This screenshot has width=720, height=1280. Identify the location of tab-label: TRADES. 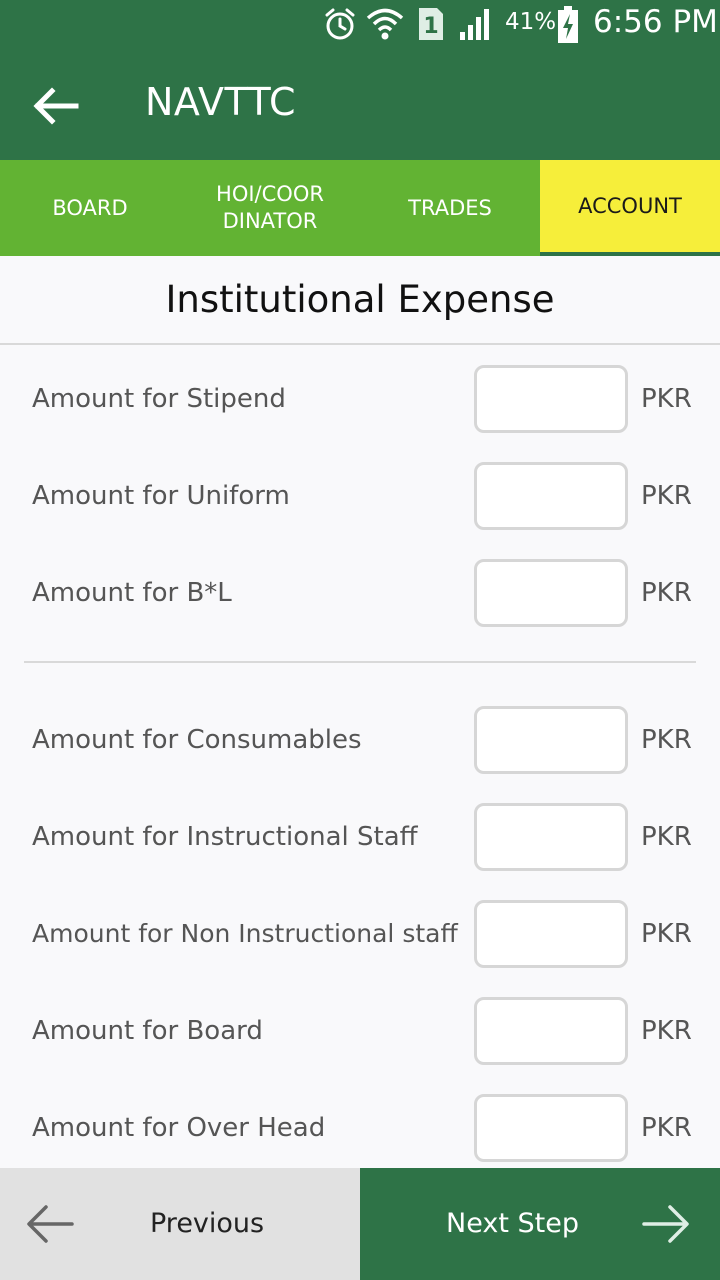
(450, 207).